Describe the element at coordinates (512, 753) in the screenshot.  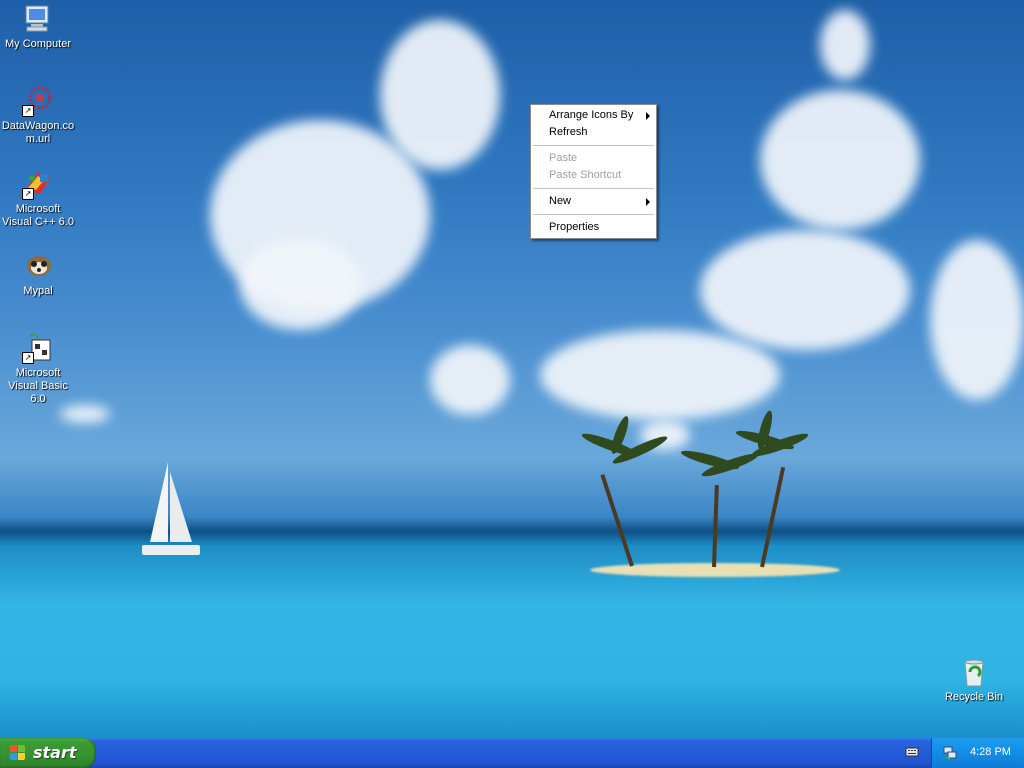
I see `taskbar: start 4:28 PM` at that location.